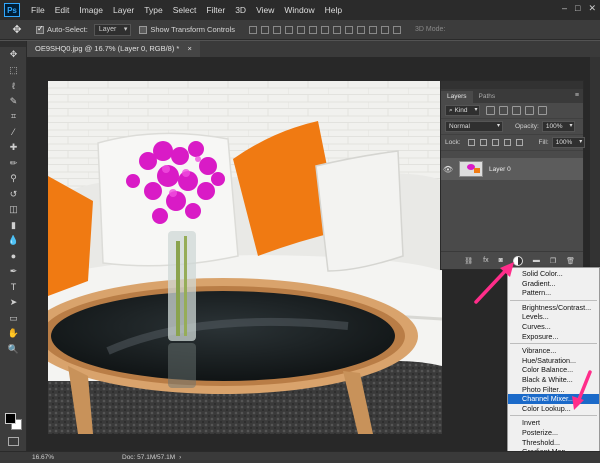 The height and width of the screenshot is (463, 600). Describe the element at coordinates (240, 10) in the screenshot. I see `menu-3d: 3D` at that location.